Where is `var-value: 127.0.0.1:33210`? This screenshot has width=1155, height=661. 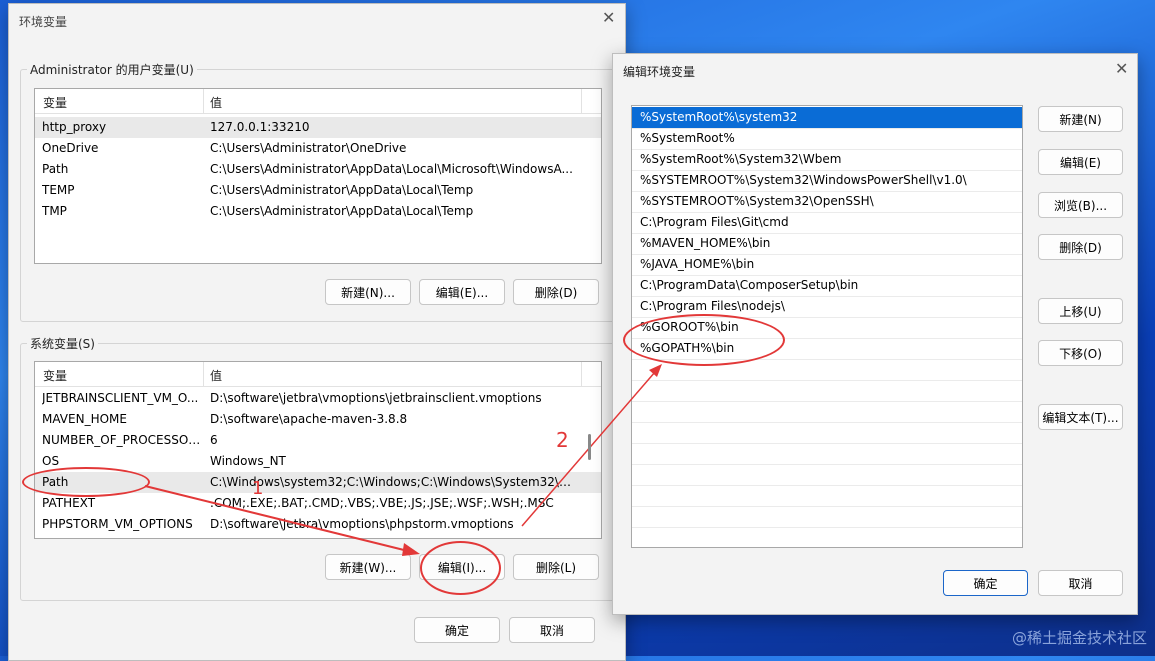 var-value: 127.0.0.1:33210 is located at coordinates (260, 127).